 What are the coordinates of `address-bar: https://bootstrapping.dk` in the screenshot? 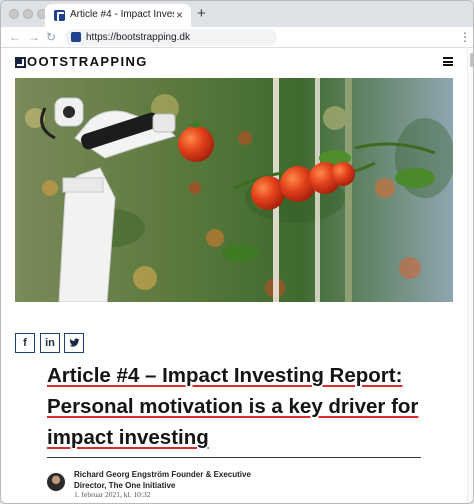 It's located at (171, 37).